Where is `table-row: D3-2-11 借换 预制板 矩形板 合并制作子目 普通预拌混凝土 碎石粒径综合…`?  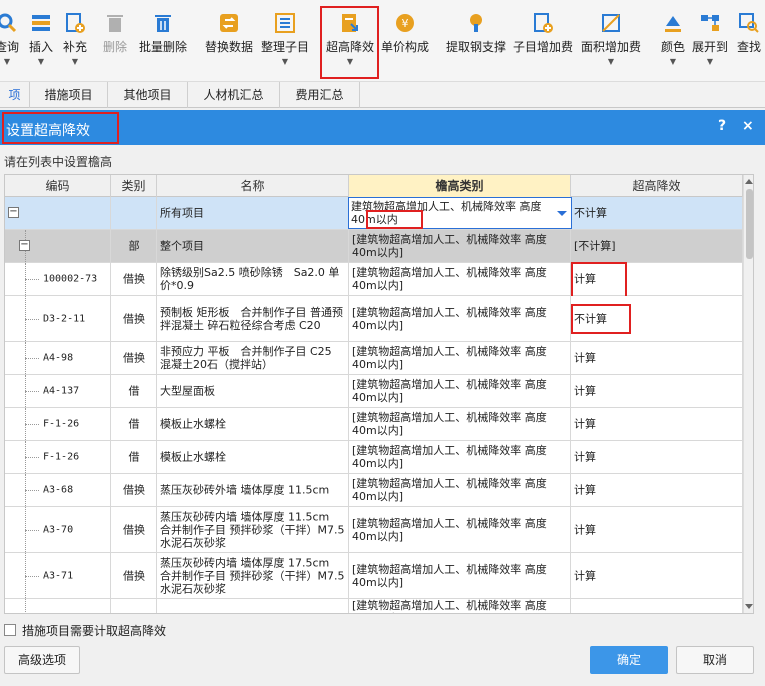 table-row: D3-2-11 借换 预制板 矩形板 合并制作子目 普通预拌混凝土 碎石粒径综合… is located at coordinates (374, 319).